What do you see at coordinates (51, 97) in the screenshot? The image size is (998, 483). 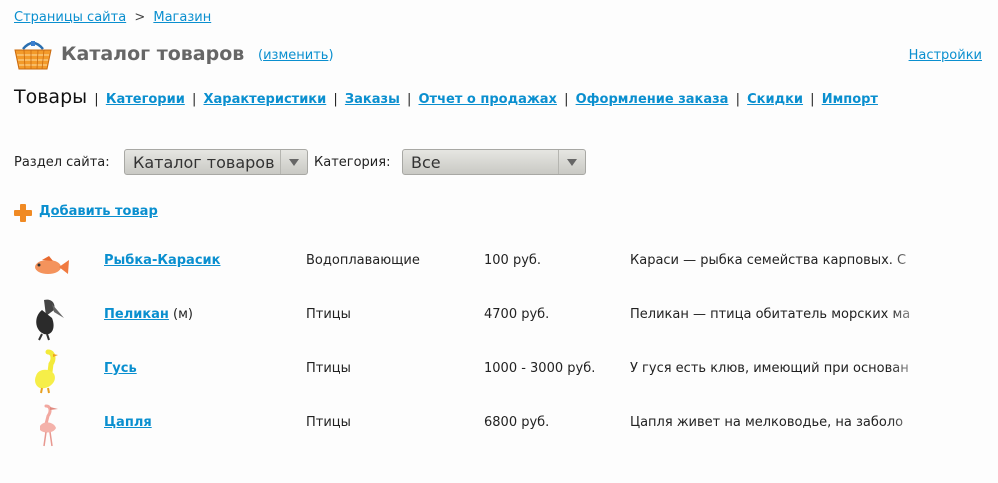 I see `tab-products: Товары` at bounding box center [51, 97].